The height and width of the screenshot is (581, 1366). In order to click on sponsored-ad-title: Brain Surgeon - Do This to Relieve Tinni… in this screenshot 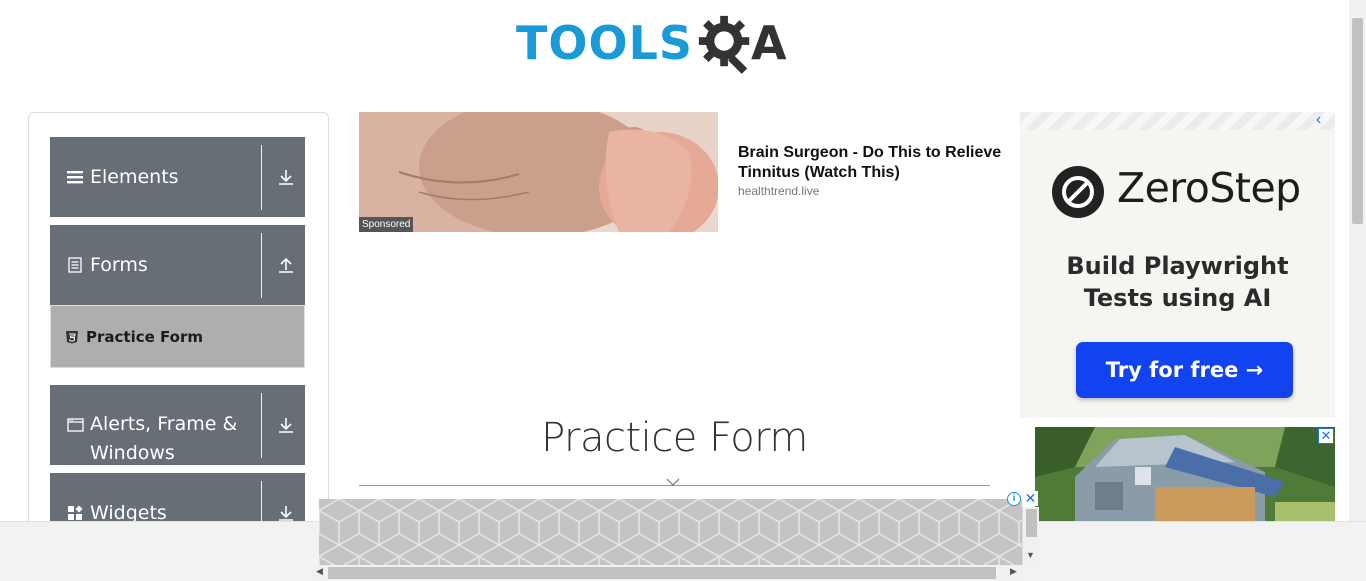, I will do `click(880, 163)`.